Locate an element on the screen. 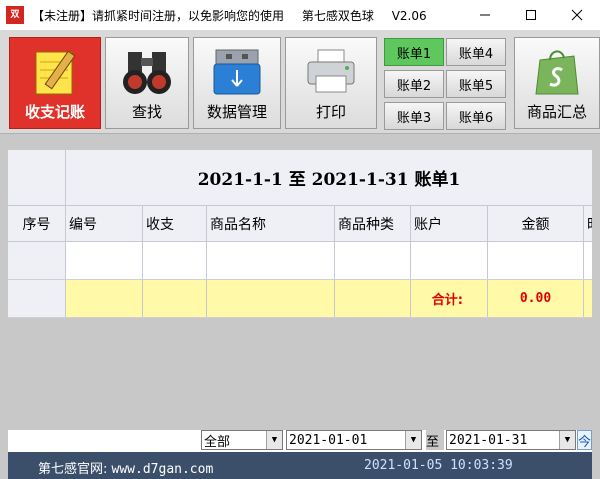 The image size is (600, 479). window-controls is located at coordinates (531, 15).